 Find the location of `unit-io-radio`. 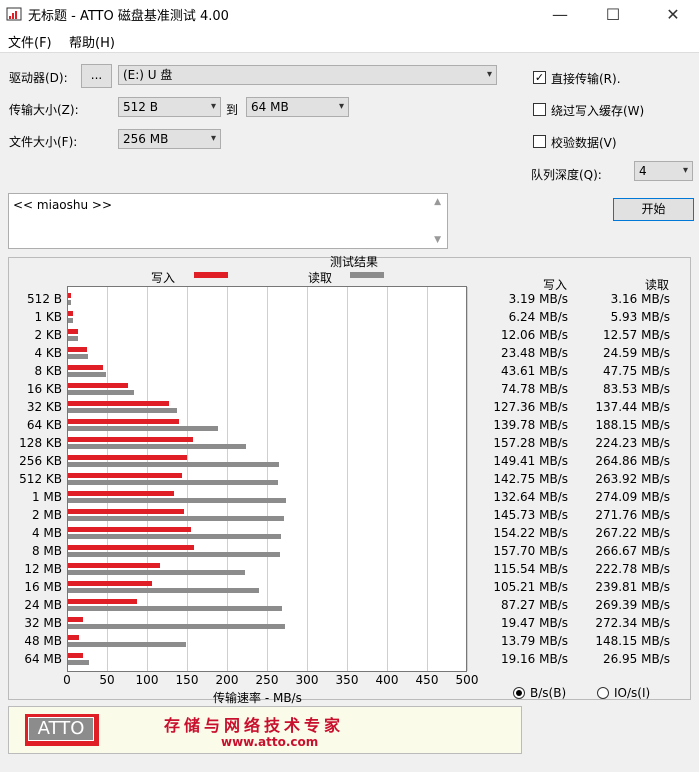

unit-io-radio is located at coordinates (603, 693).